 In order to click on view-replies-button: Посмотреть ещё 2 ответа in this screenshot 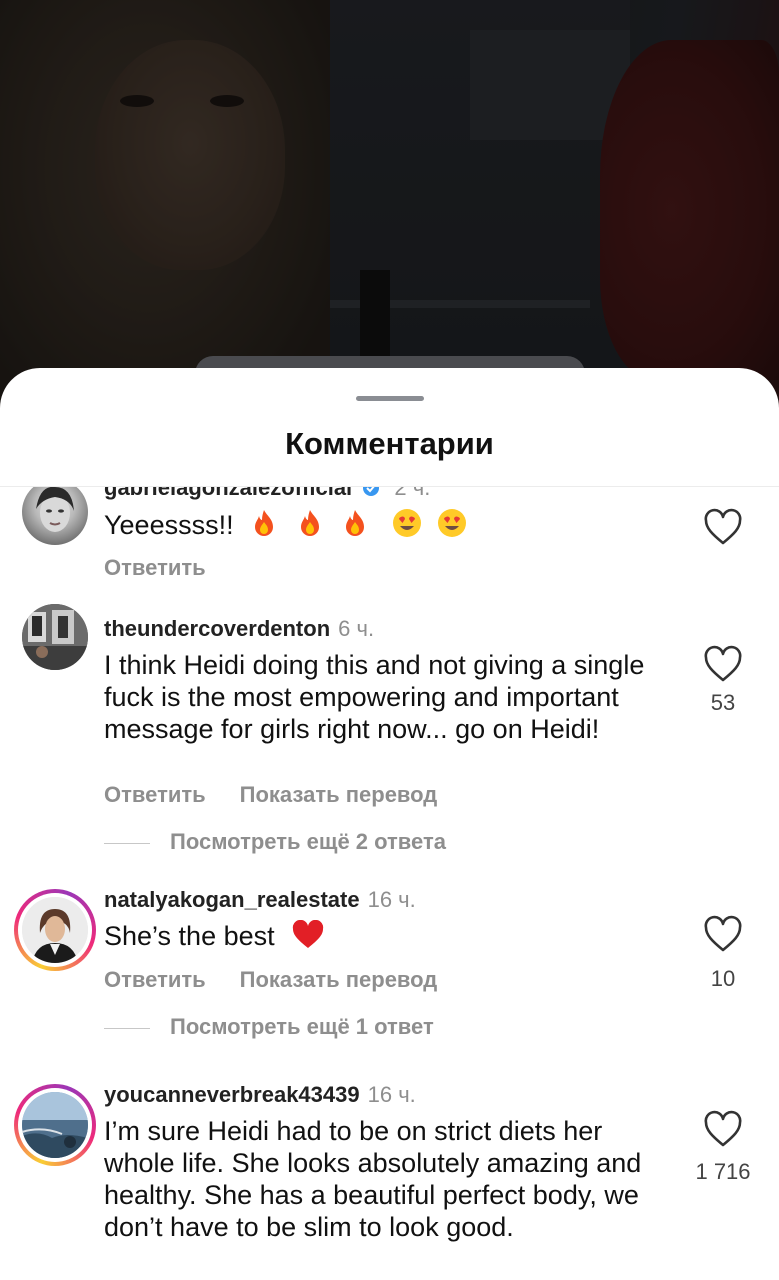, I will do `click(275, 842)`.